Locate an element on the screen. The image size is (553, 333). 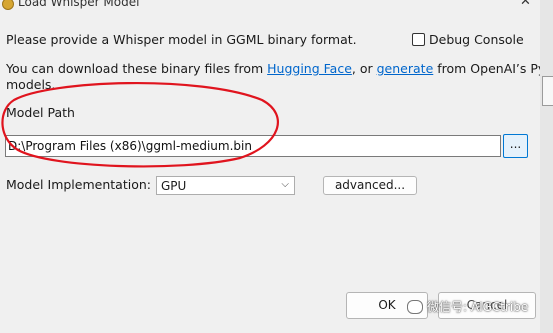
checkbox-box is located at coordinates (418, 39).